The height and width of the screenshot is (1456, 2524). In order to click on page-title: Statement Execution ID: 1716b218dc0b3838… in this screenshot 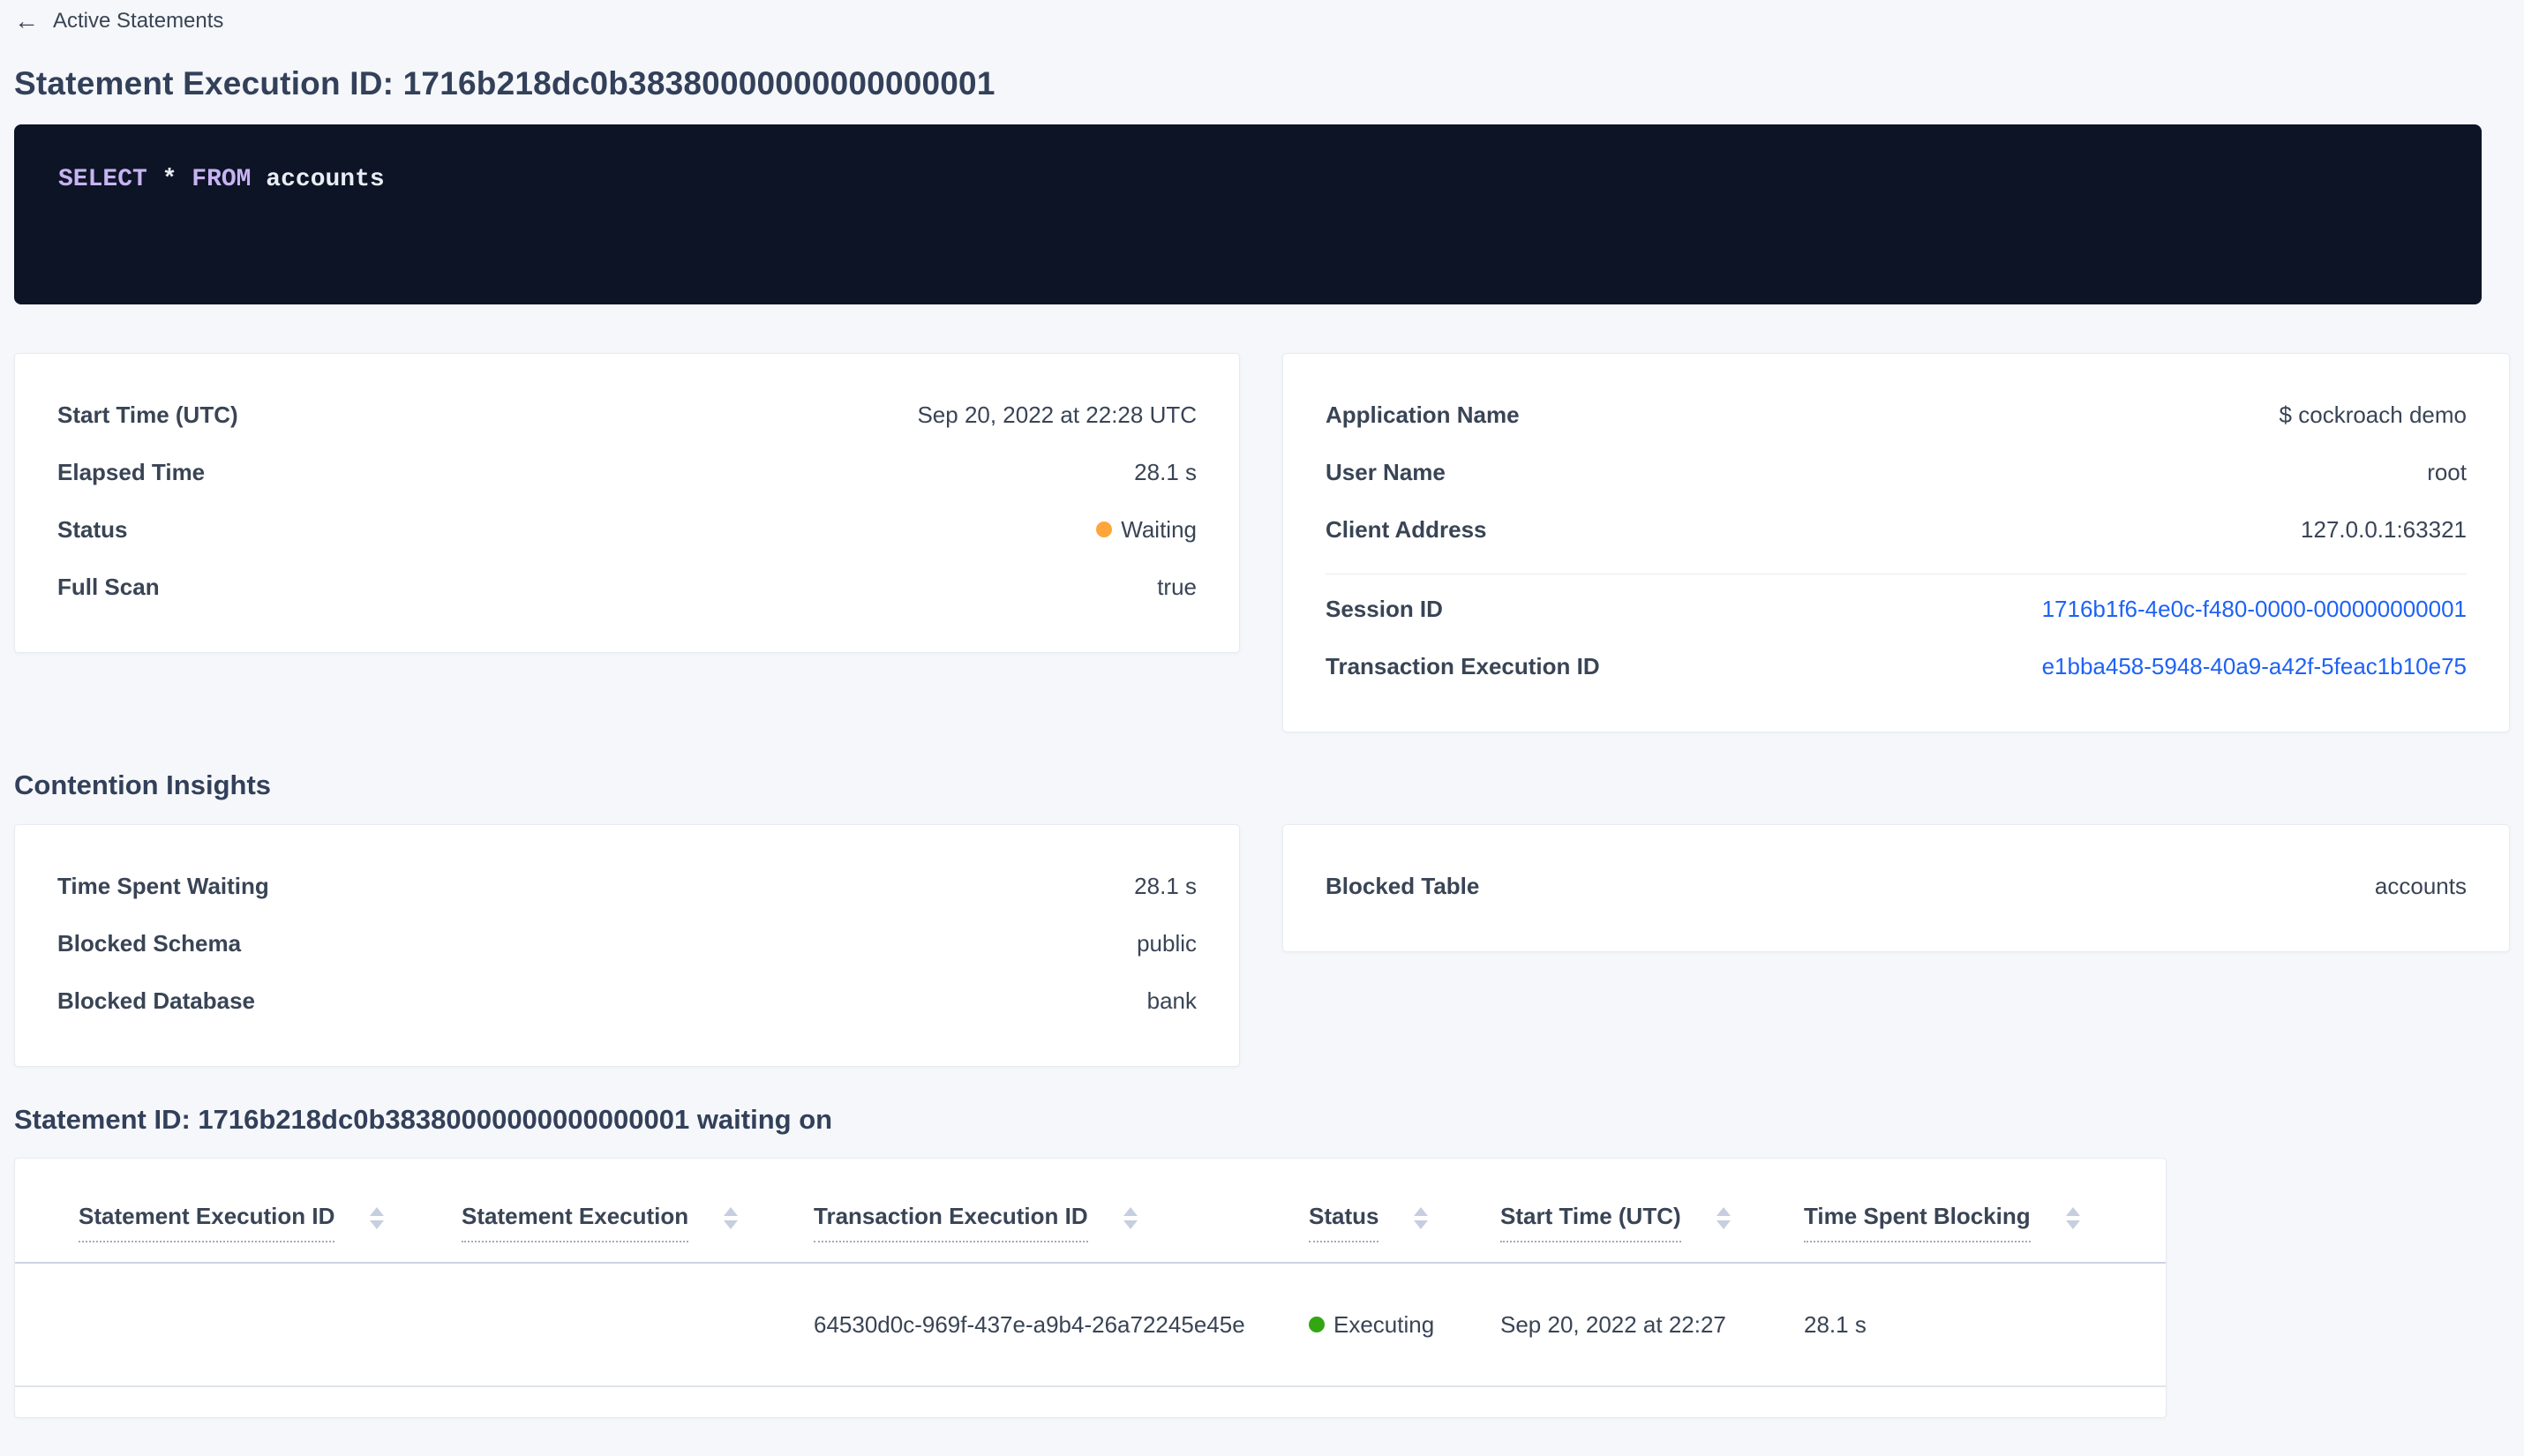, I will do `click(504, 83)`.